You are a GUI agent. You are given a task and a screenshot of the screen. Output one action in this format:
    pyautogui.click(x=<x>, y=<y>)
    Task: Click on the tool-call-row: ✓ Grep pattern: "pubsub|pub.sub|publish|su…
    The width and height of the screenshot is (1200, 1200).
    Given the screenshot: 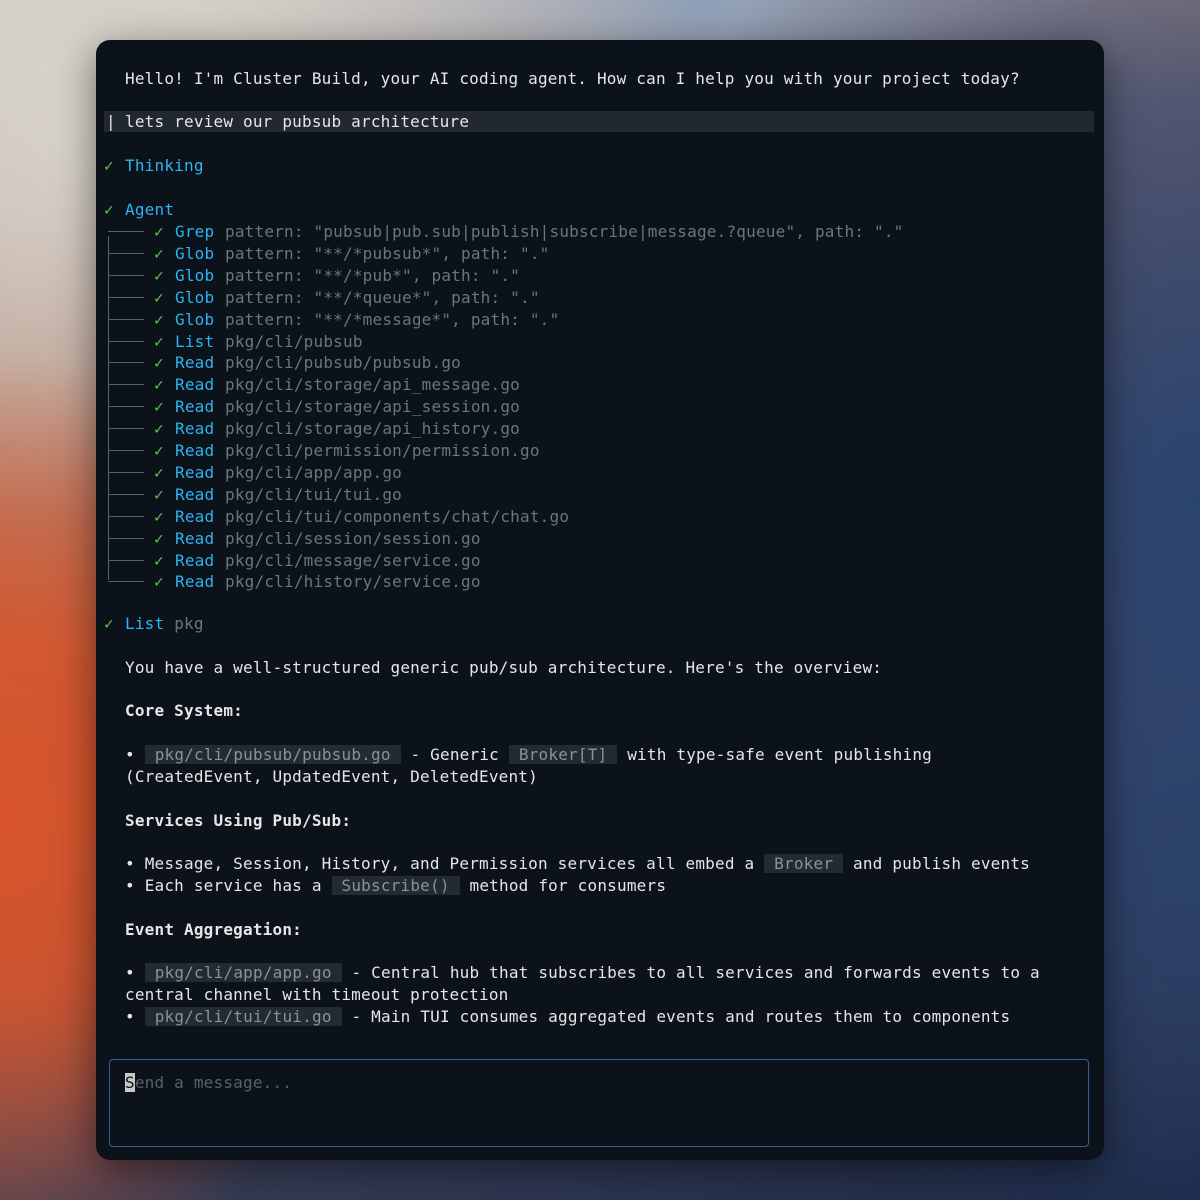 What is the action you would take?
    pyautogui.click(x=558, y=232)
    